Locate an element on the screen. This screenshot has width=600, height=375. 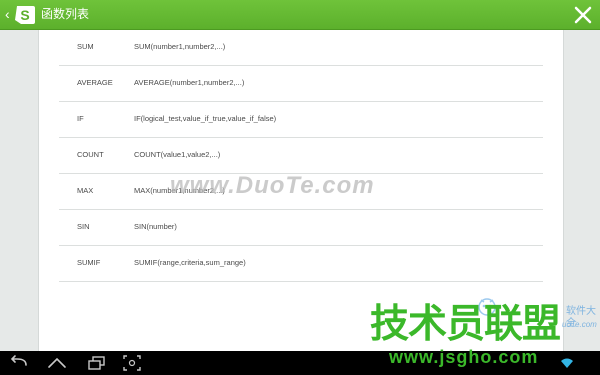
function-syntax: SUM(number1,number2,...) is located at coordinates (180, 46).